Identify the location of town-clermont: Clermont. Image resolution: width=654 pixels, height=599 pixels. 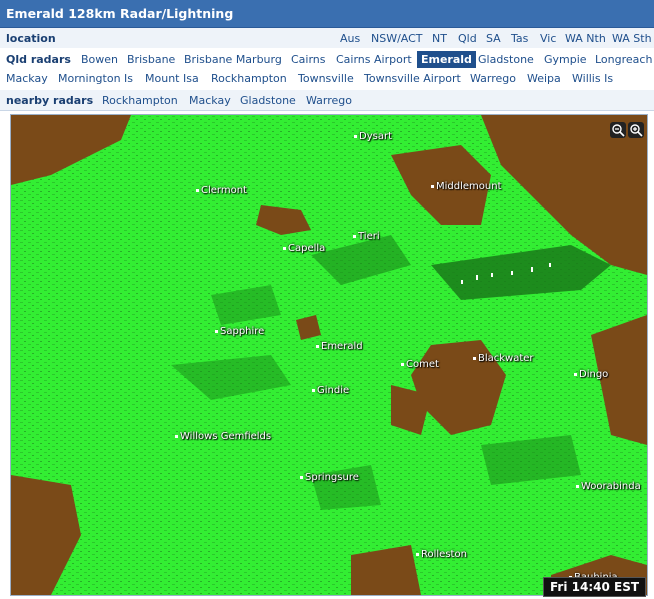
(221, 190).